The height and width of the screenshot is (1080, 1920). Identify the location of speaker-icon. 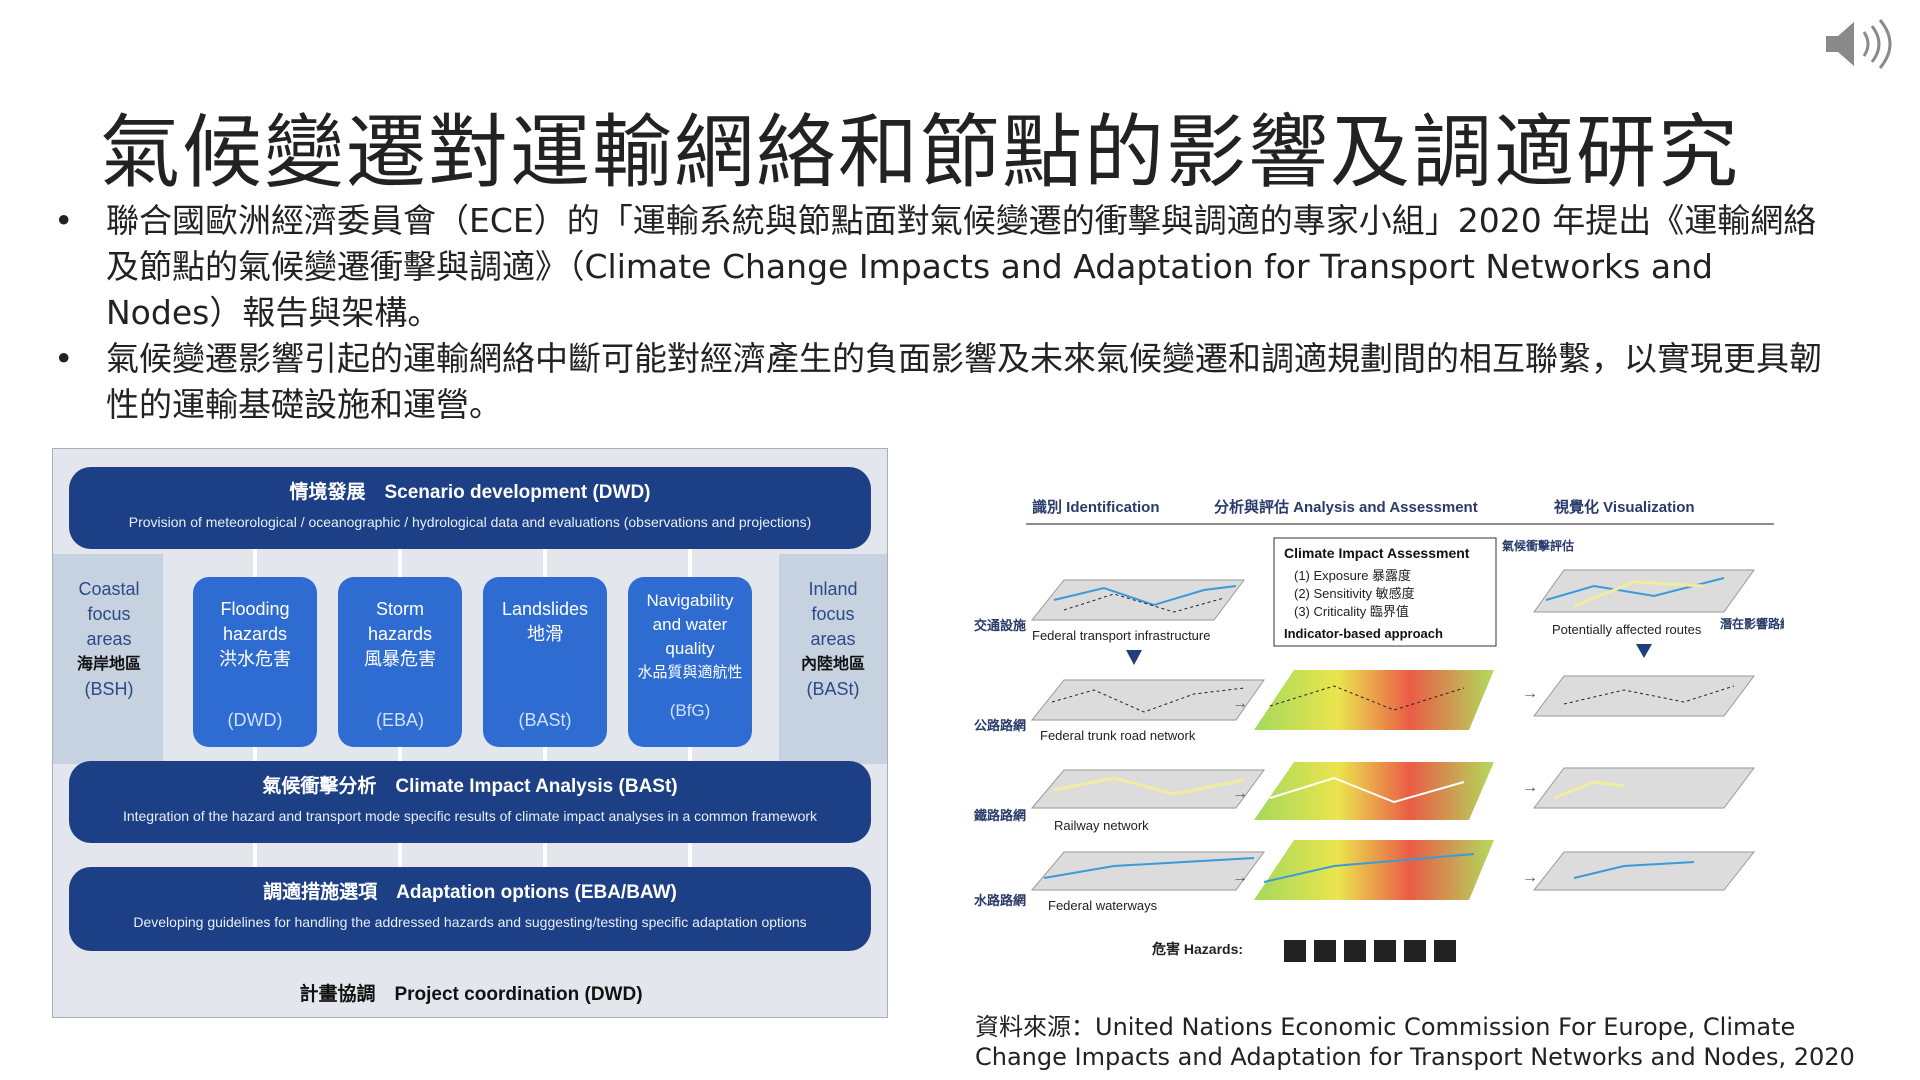
(1856, 44).